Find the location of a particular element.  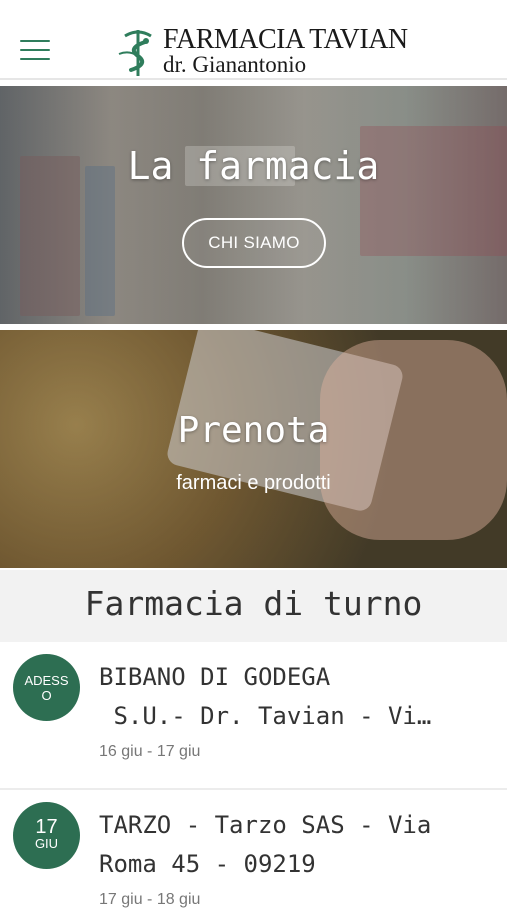

farmacia-title: La farmacia is located at coordinates (253, 166).